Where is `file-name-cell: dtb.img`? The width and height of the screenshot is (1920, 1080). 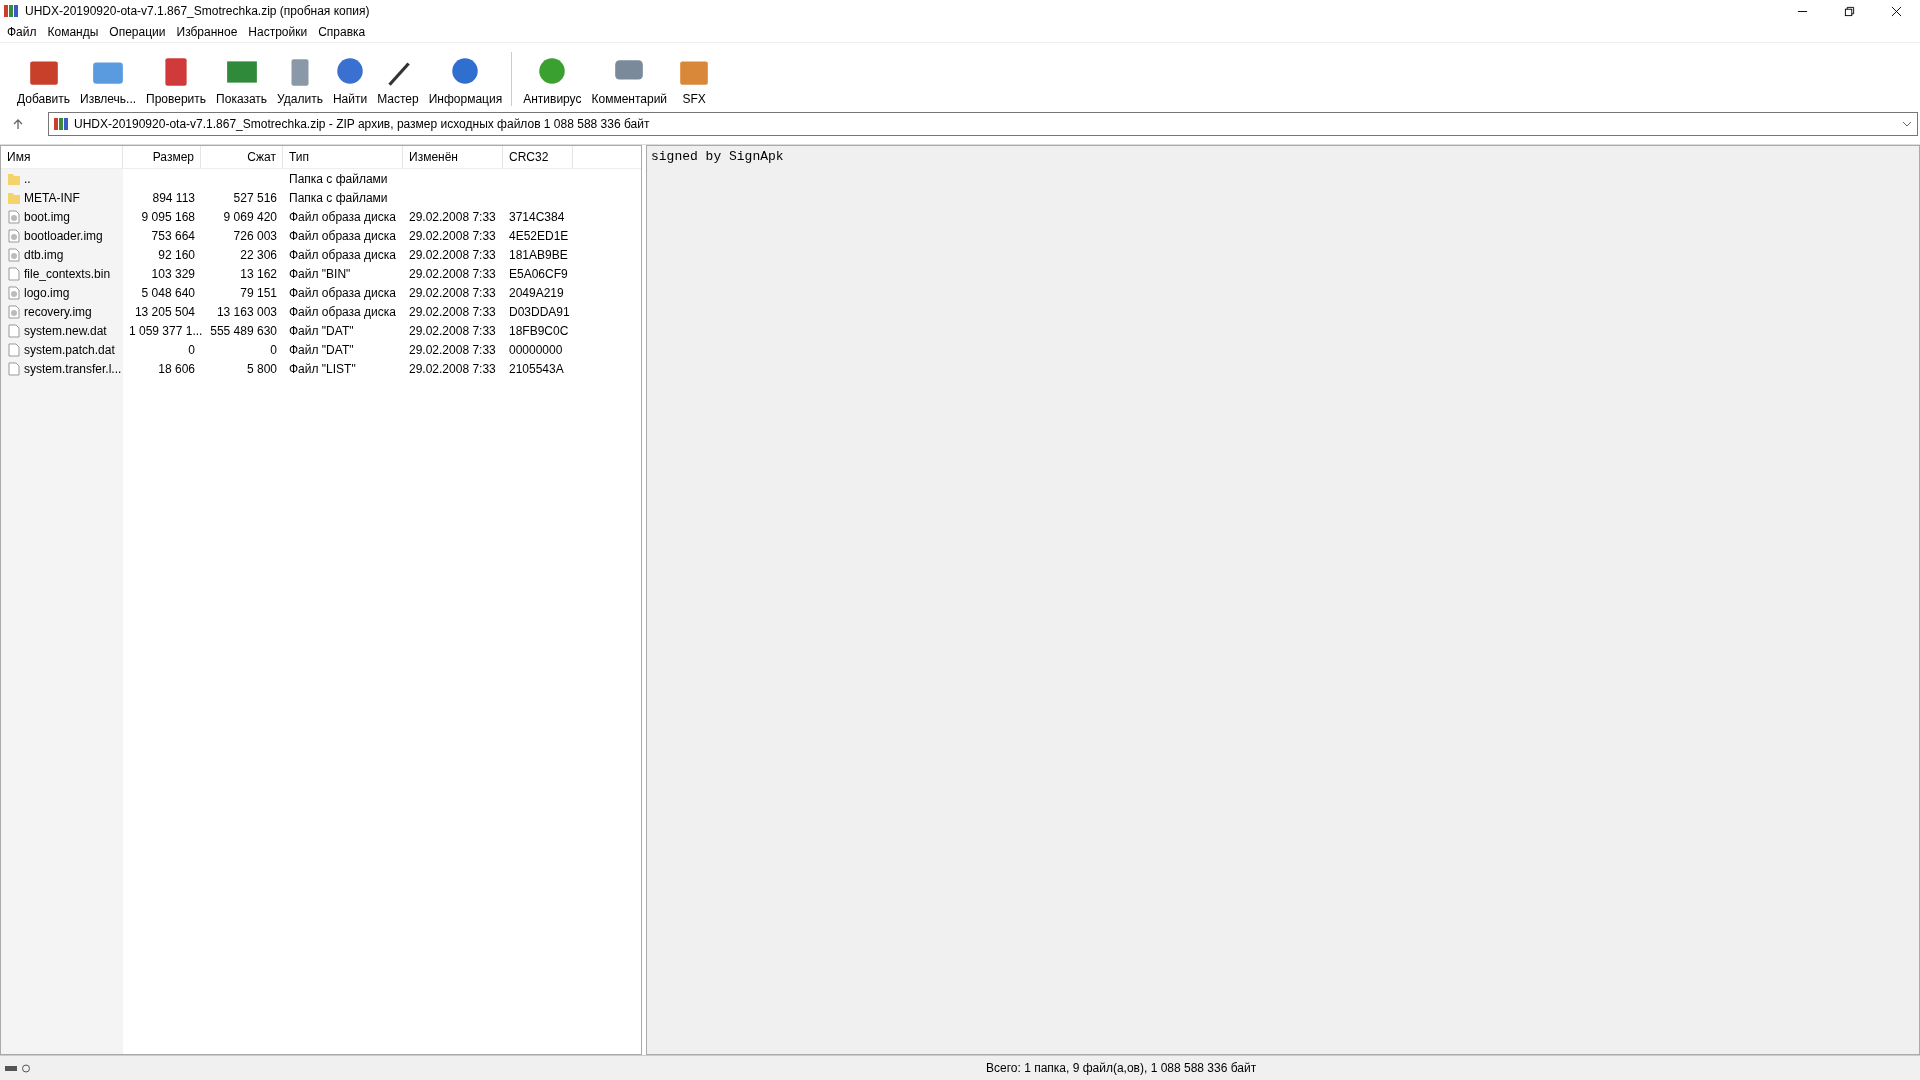 file-name-cell: dtb.img is located at coordinates (62, 254).